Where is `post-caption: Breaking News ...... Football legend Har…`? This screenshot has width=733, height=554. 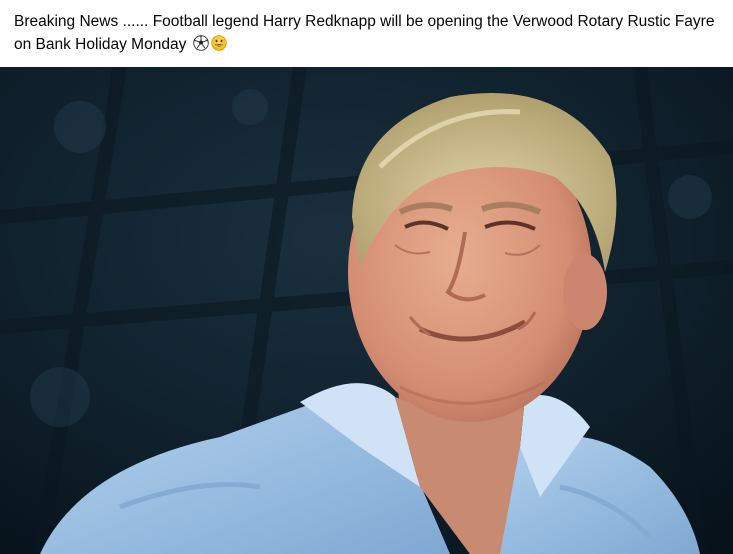
post-caption: Breaking News ...... Football legend Har… is located at coordinates (366, 33).